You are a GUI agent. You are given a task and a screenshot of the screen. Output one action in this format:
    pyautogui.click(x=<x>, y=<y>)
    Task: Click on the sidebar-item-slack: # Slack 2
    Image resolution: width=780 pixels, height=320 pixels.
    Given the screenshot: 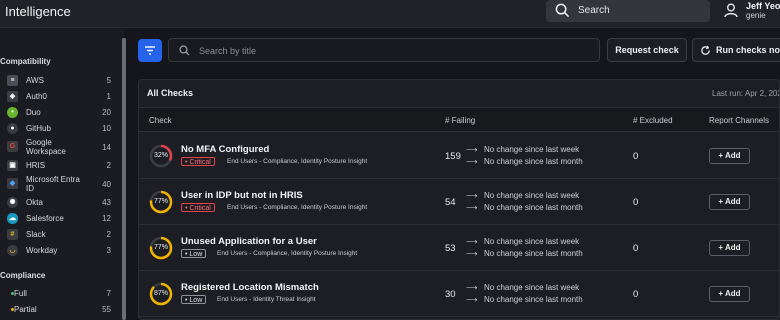 What is the action you would take?
    pyautogui.click(x=59, y=235)
    